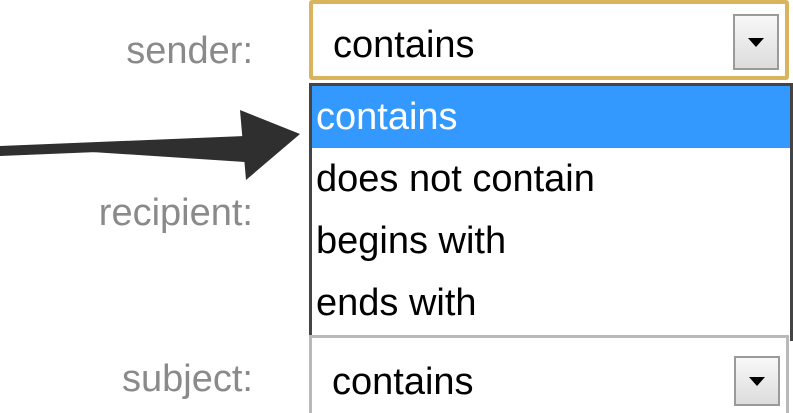 The image size is (793, 413). What do you see at coordinates (189, 51) in the screenshot?
I see `sender-label: sender:` at bounding box center [189, 51].